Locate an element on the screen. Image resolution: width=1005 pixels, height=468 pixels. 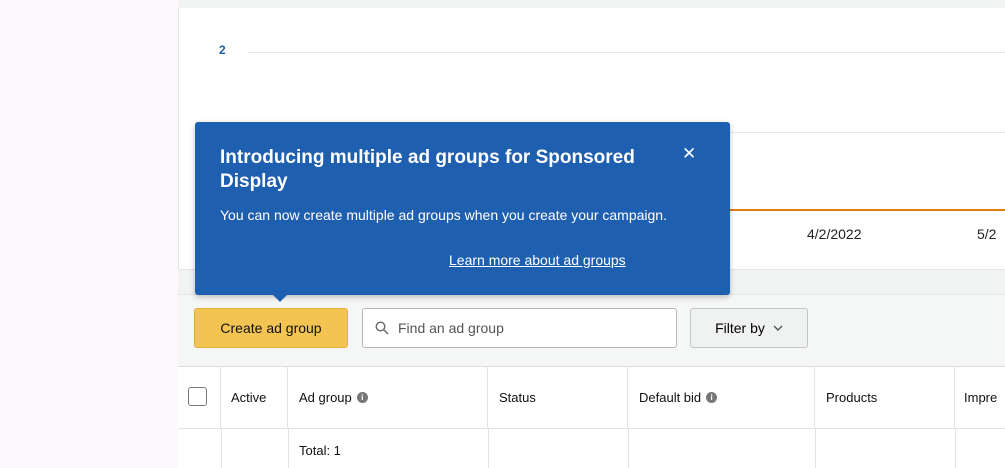
close-icon: ✕ is located at coordinates (689, 154).